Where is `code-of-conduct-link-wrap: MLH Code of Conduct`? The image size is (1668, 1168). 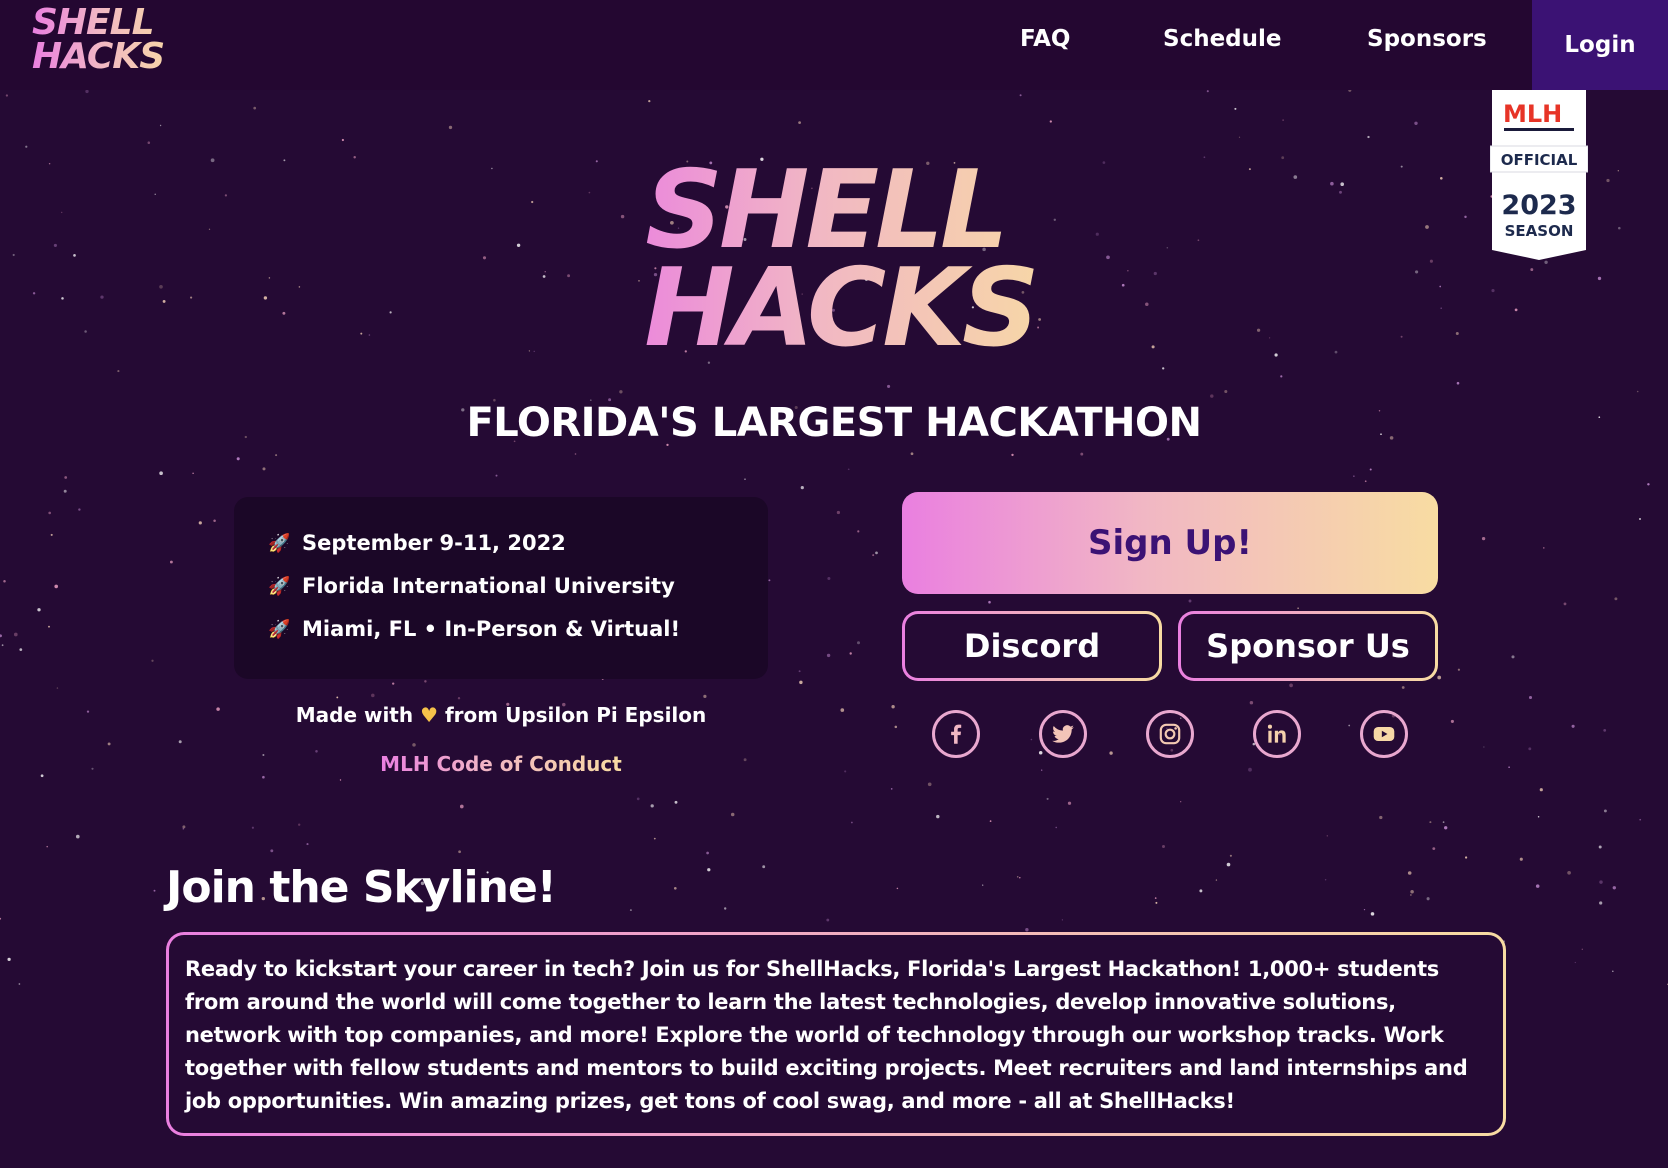
code-of-conduct-link-wrap: MLH Code of Conduct is located at coordinates (501, 764).